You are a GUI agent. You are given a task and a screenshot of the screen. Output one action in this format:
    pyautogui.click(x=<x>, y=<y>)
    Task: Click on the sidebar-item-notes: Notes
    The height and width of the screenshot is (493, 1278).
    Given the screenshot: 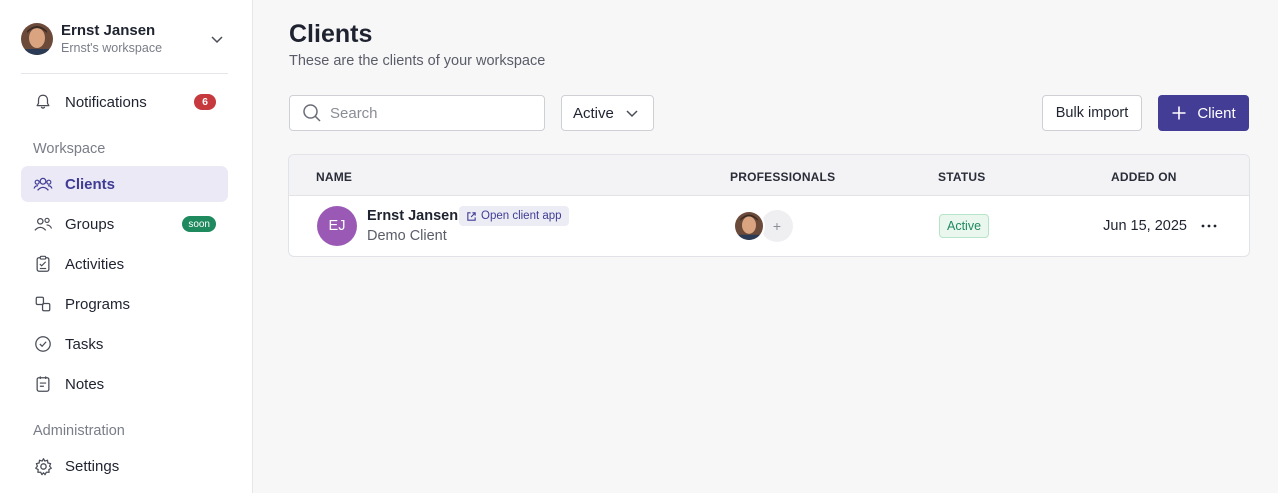 What is the action you would take?
    pyautogui.click(x=124, y=384)
    